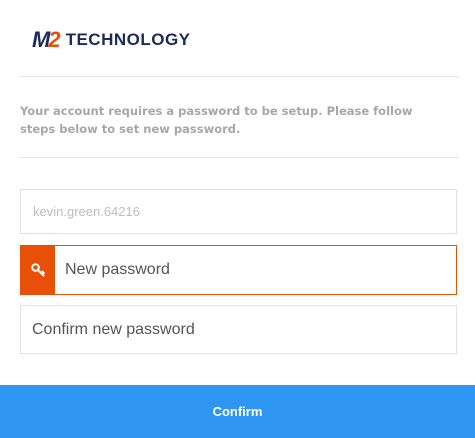  What do you see at coordinates (238, 211) in the screenshot?
I see `username-field: kevin.green.64216` at bounding box center [238, 211].